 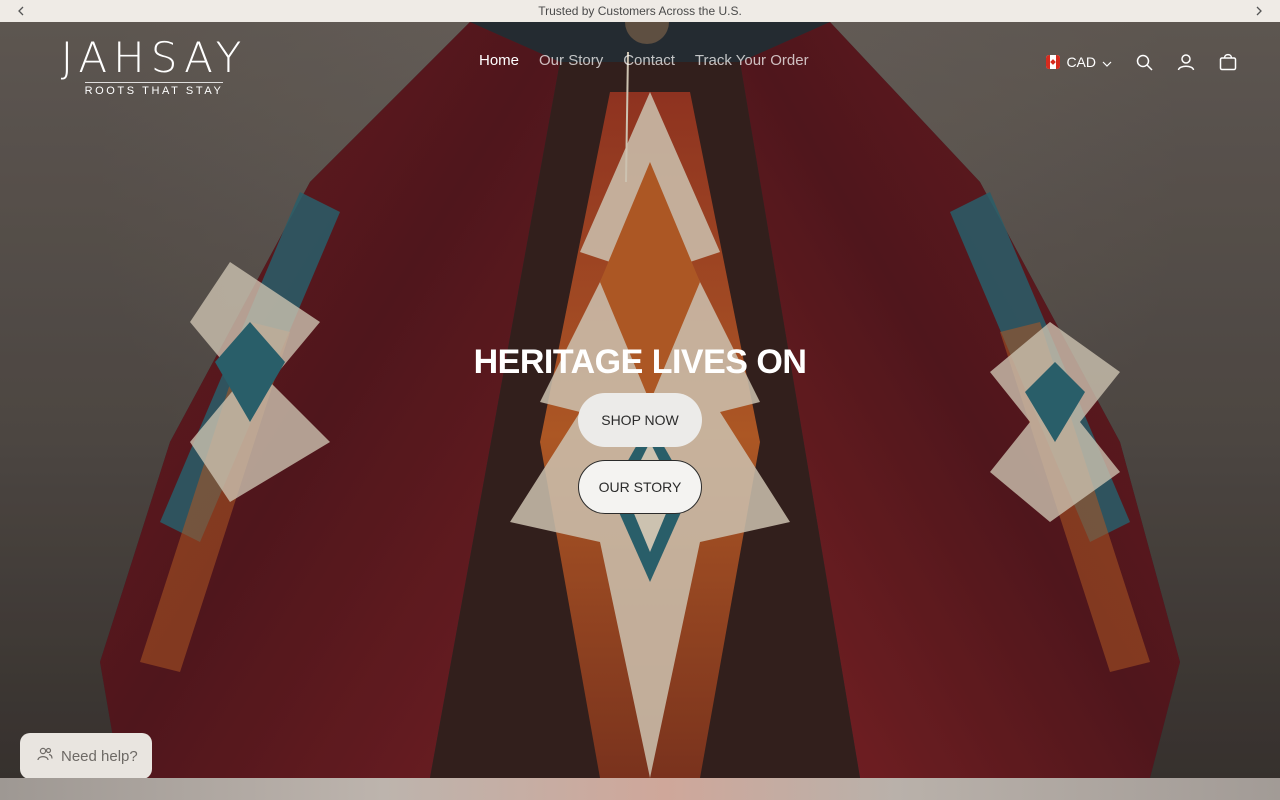 I want to click on currency-selector: CAD, so click(x=1079, y=62).